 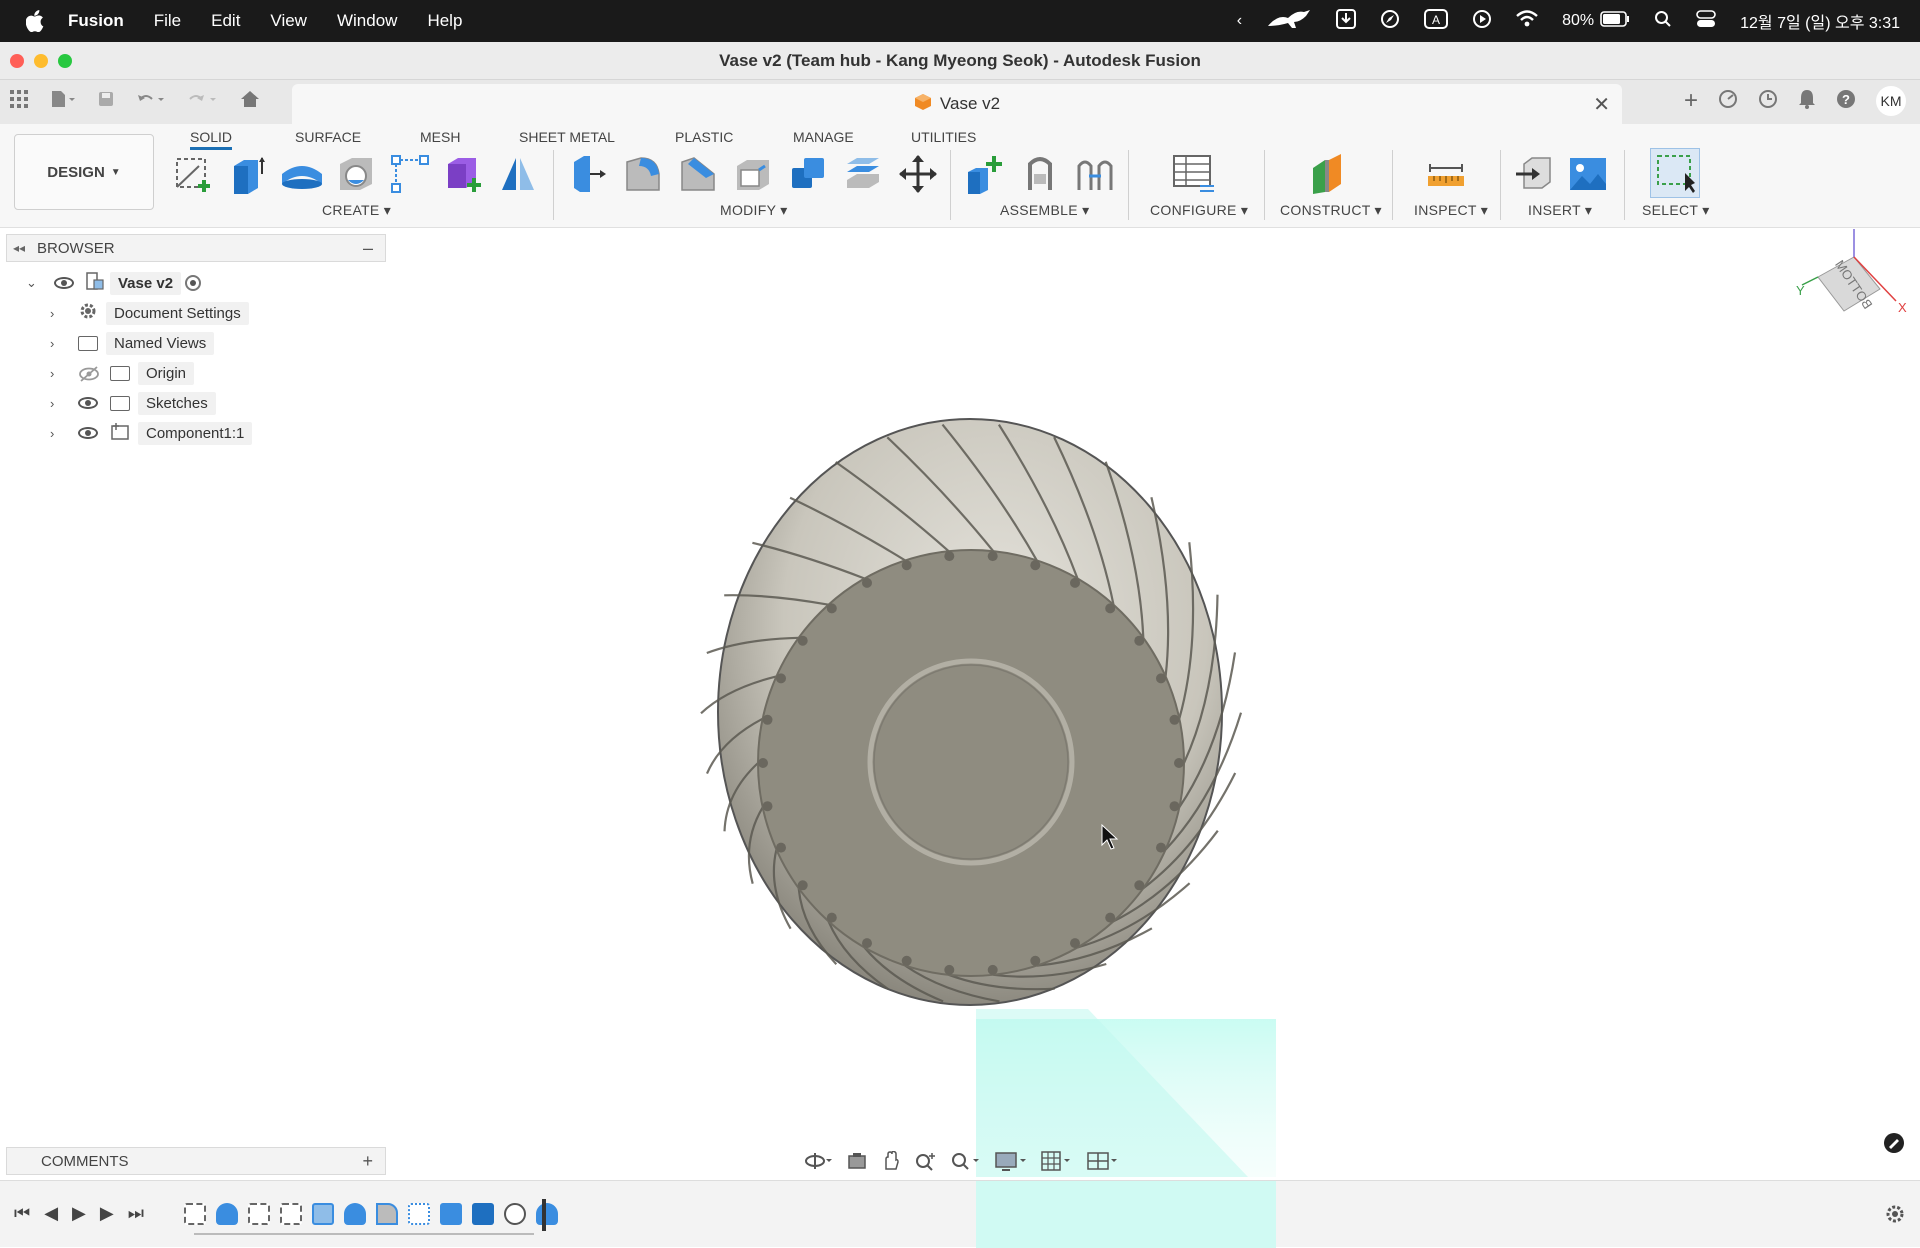 I want to click on minimize-window-button, so click(x=41, y=61).